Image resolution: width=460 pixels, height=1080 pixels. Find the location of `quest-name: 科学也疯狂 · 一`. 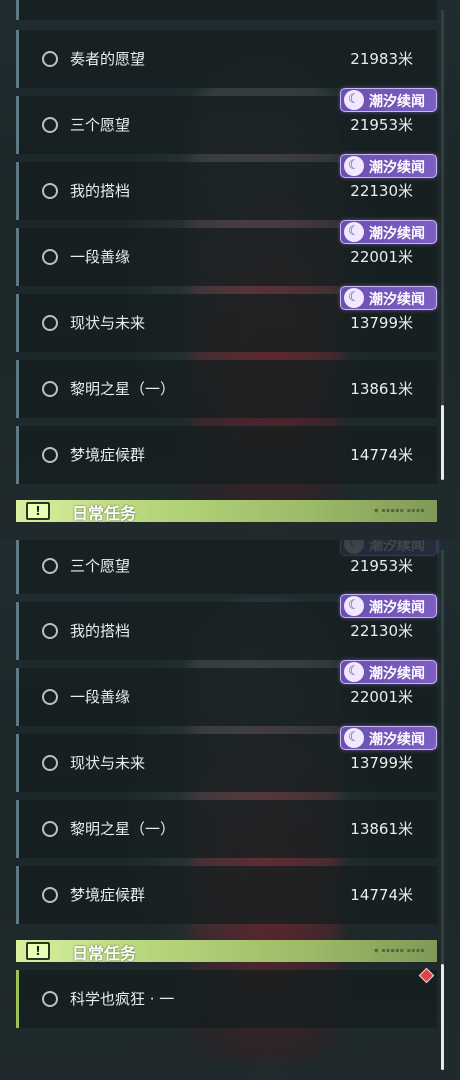

quest-name: 科学也疯狂 · 一 is located at coordinates (122, 999).